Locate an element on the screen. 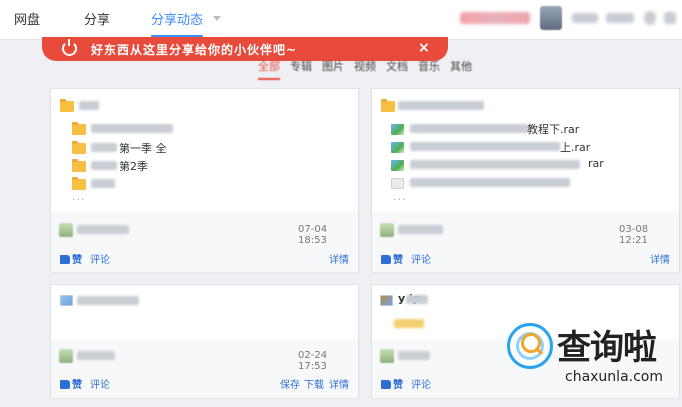 The width and height of the screenshot is (682, 407). top-nav-bar: 网盘 分享 分享动态 is located at coordinates (341, 20).